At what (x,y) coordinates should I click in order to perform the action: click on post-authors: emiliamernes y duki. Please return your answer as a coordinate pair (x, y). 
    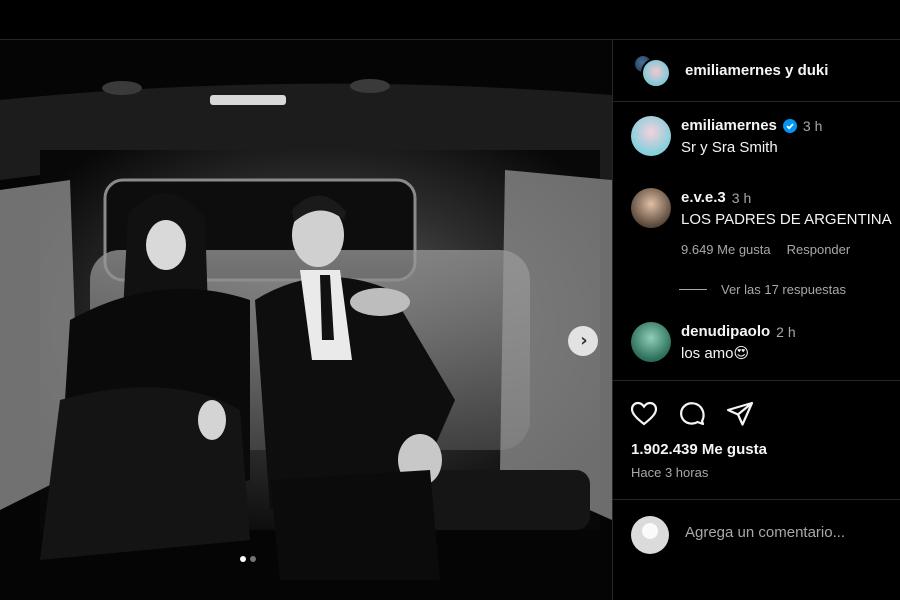
    Looking at the image, I should click on (756, 70).